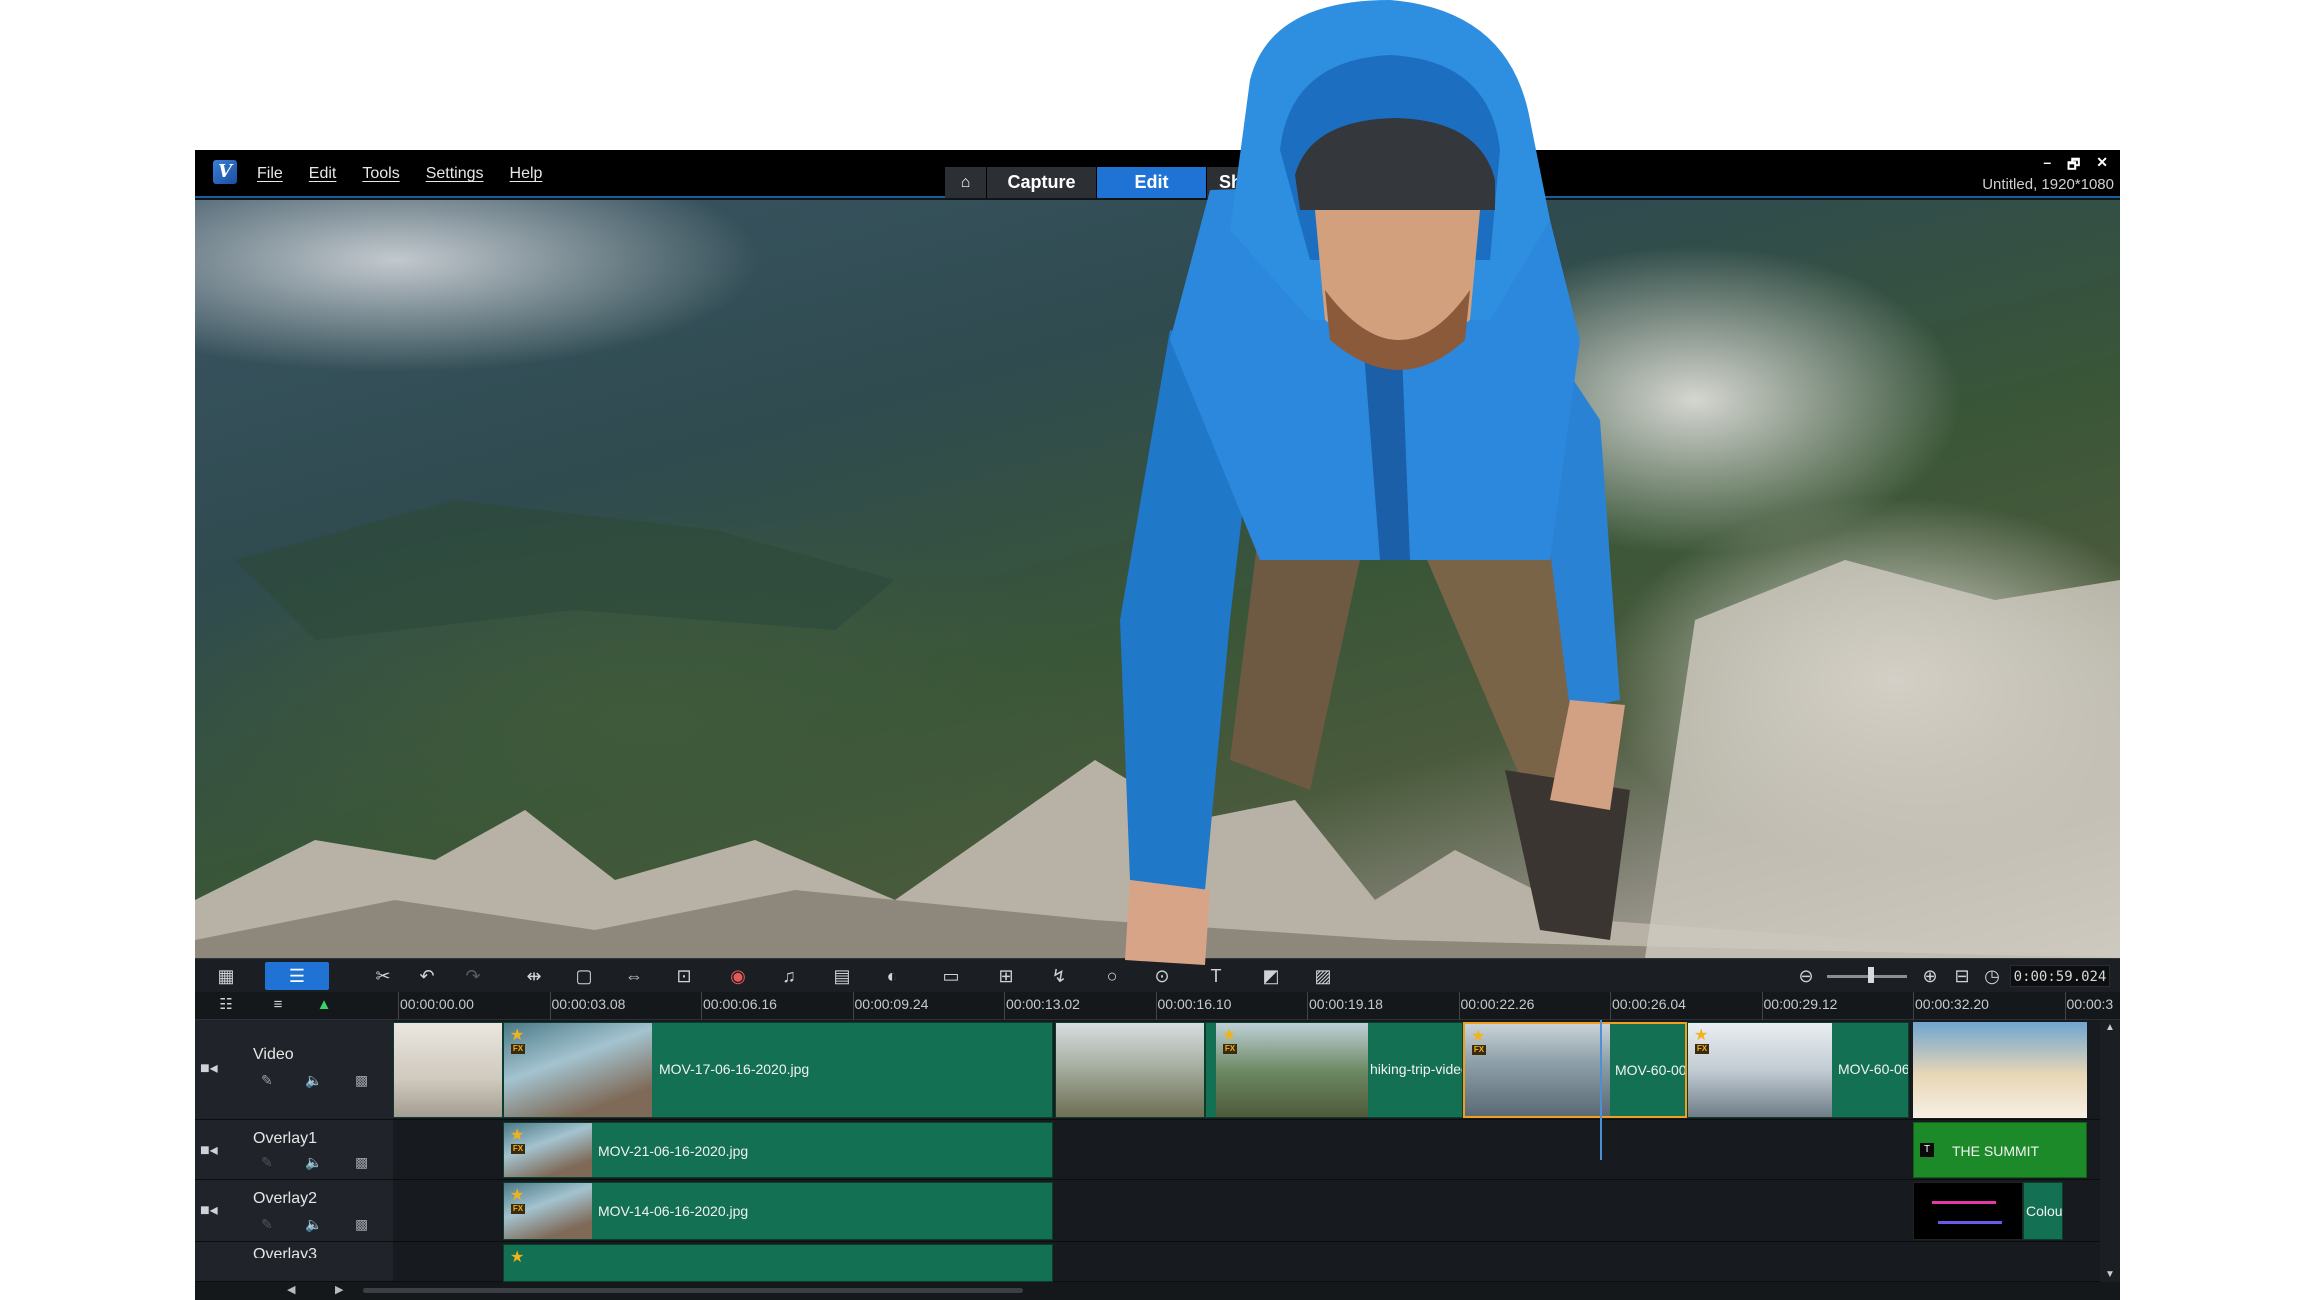  Describe the element at coordinates (778, 1211) in the screenshot. I see `overlay2-clip: ★ FX MOV-14-06-16-2020.jpg` at that location.